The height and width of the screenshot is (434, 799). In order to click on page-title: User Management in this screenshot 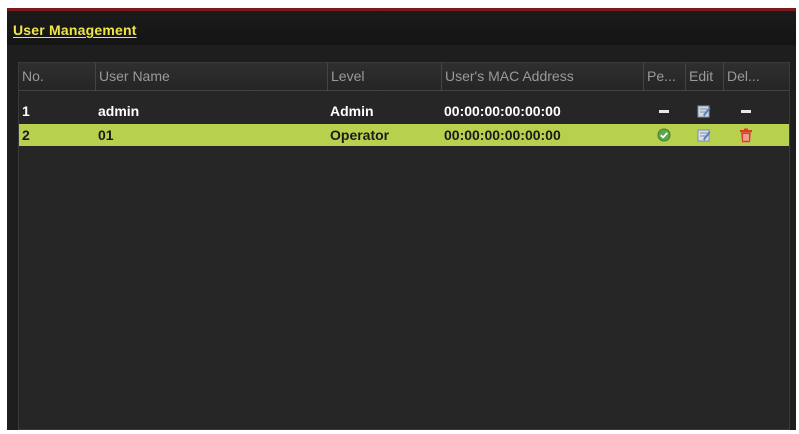, I will do `click(75, 30)`.